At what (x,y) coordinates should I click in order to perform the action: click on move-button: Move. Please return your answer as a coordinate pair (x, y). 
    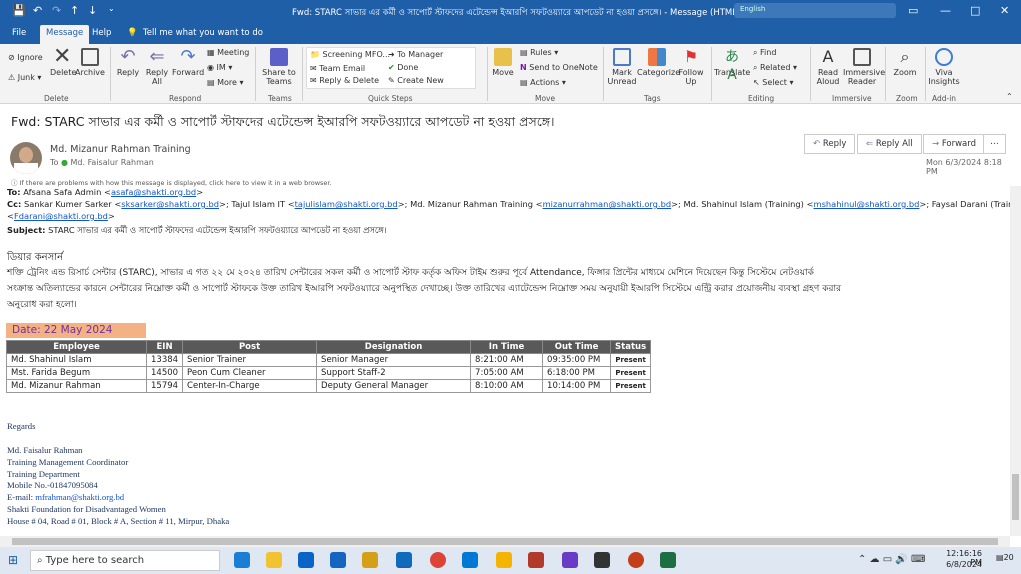
    Looking at the image, I should click on (503, 62).